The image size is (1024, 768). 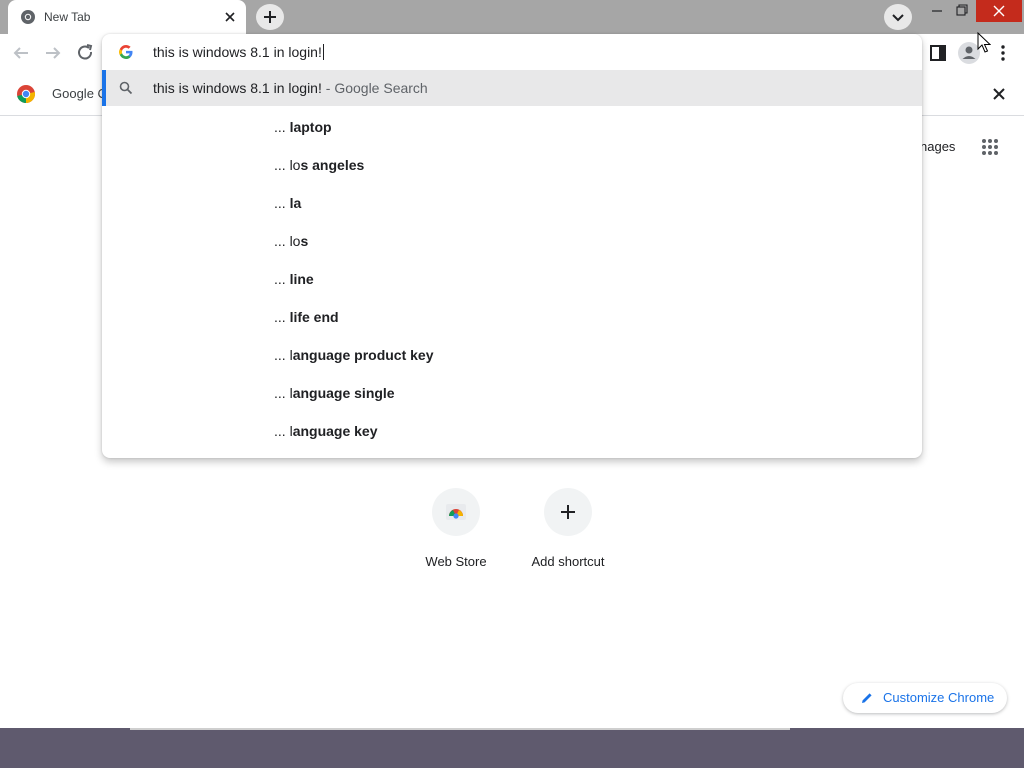 I want to click on selection-indicator, so click(x=104, y=88).